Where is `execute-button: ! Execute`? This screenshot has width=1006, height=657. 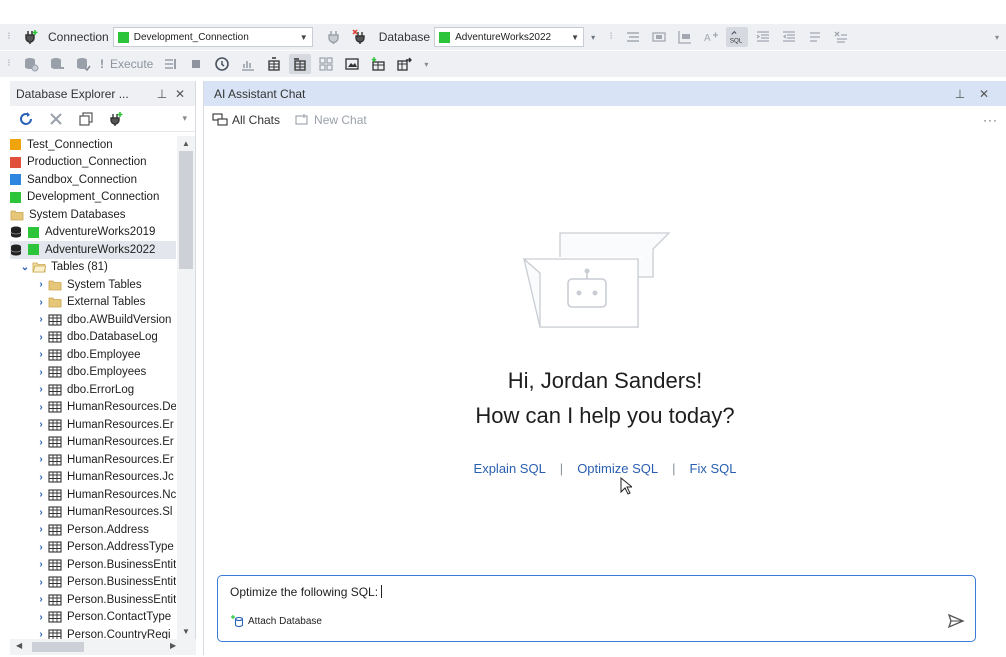 execute-button: ! Execute is located at coordinates (126, 64).